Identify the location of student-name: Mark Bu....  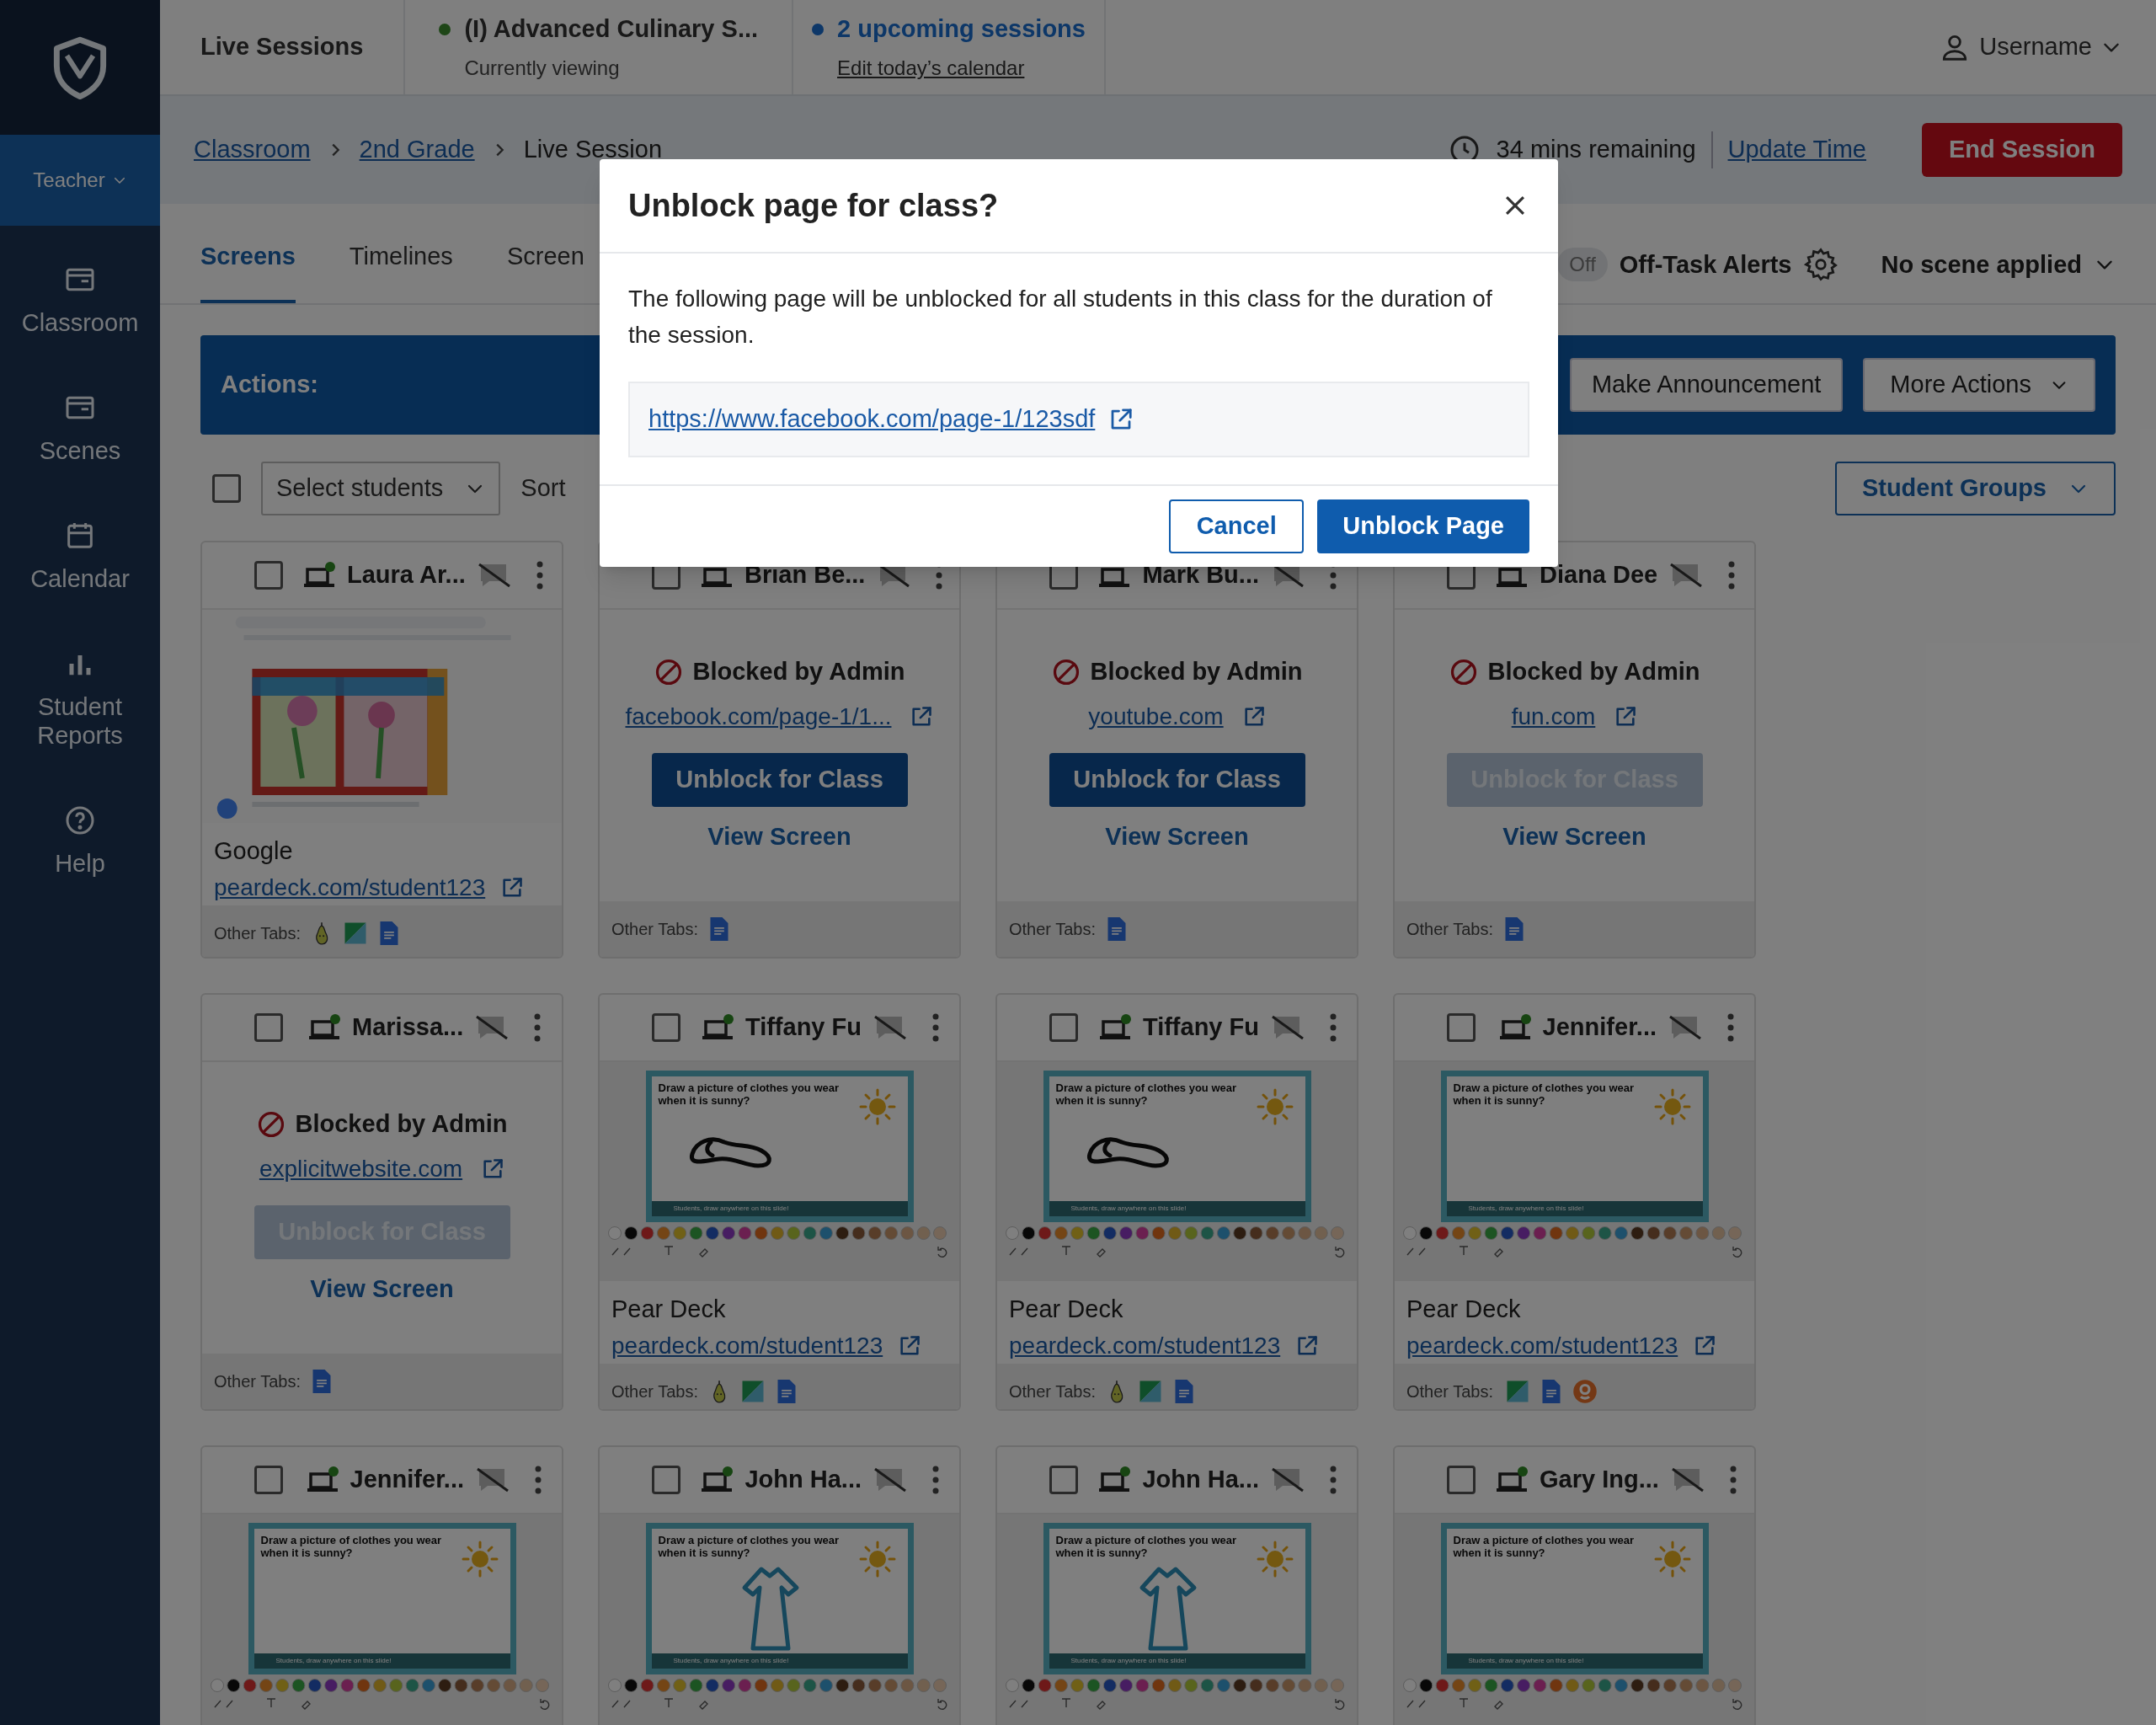
(1200, 575).